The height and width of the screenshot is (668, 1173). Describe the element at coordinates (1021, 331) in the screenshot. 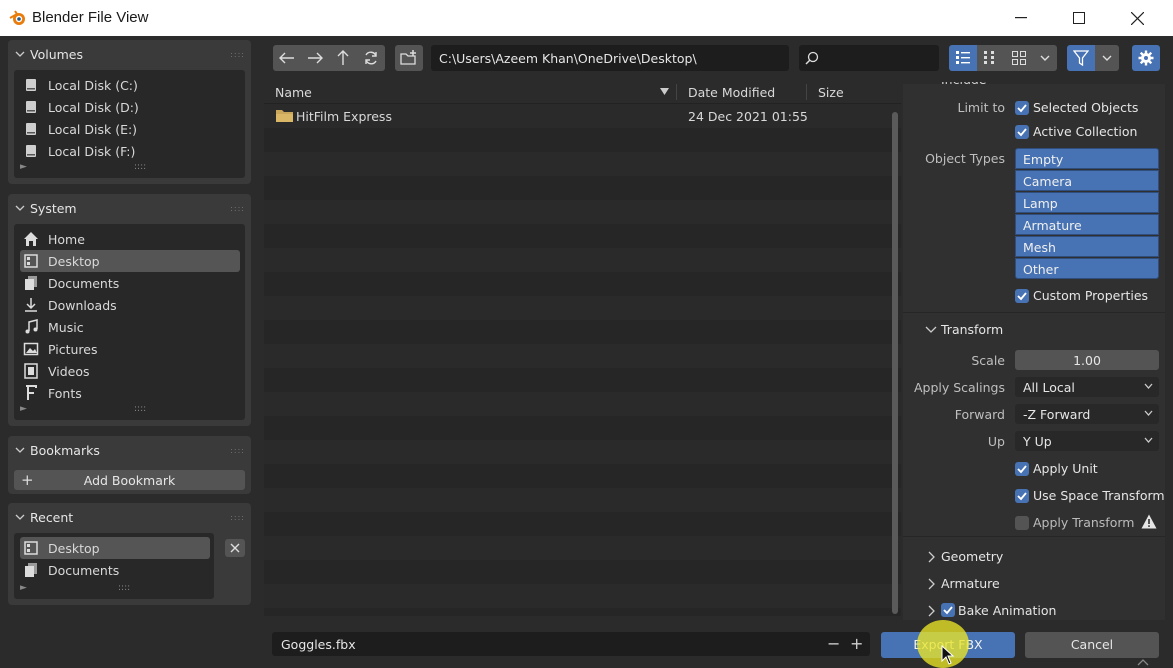

I see `transform-section-header: Transform` at that location.